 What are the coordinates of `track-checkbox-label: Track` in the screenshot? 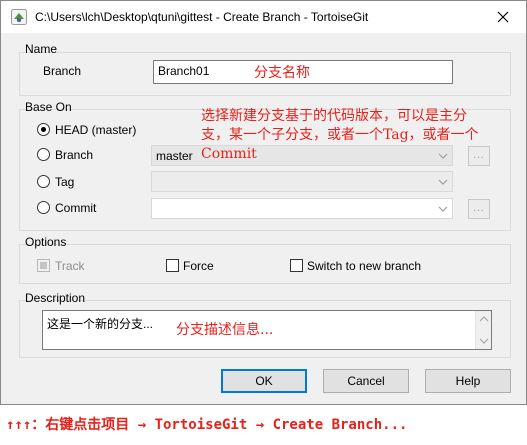 It's located at (70, 266).